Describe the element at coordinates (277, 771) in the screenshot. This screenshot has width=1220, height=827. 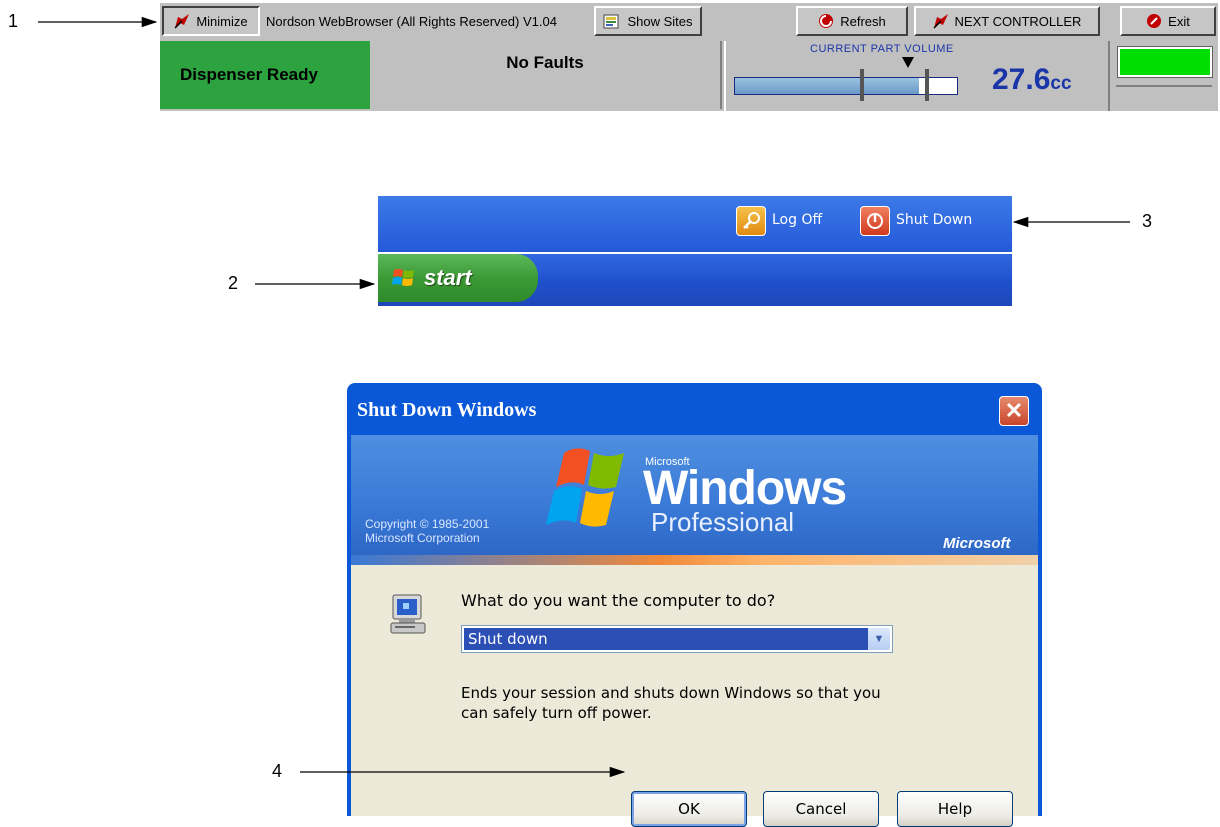
I see `callout-4-label: 4` at that location.